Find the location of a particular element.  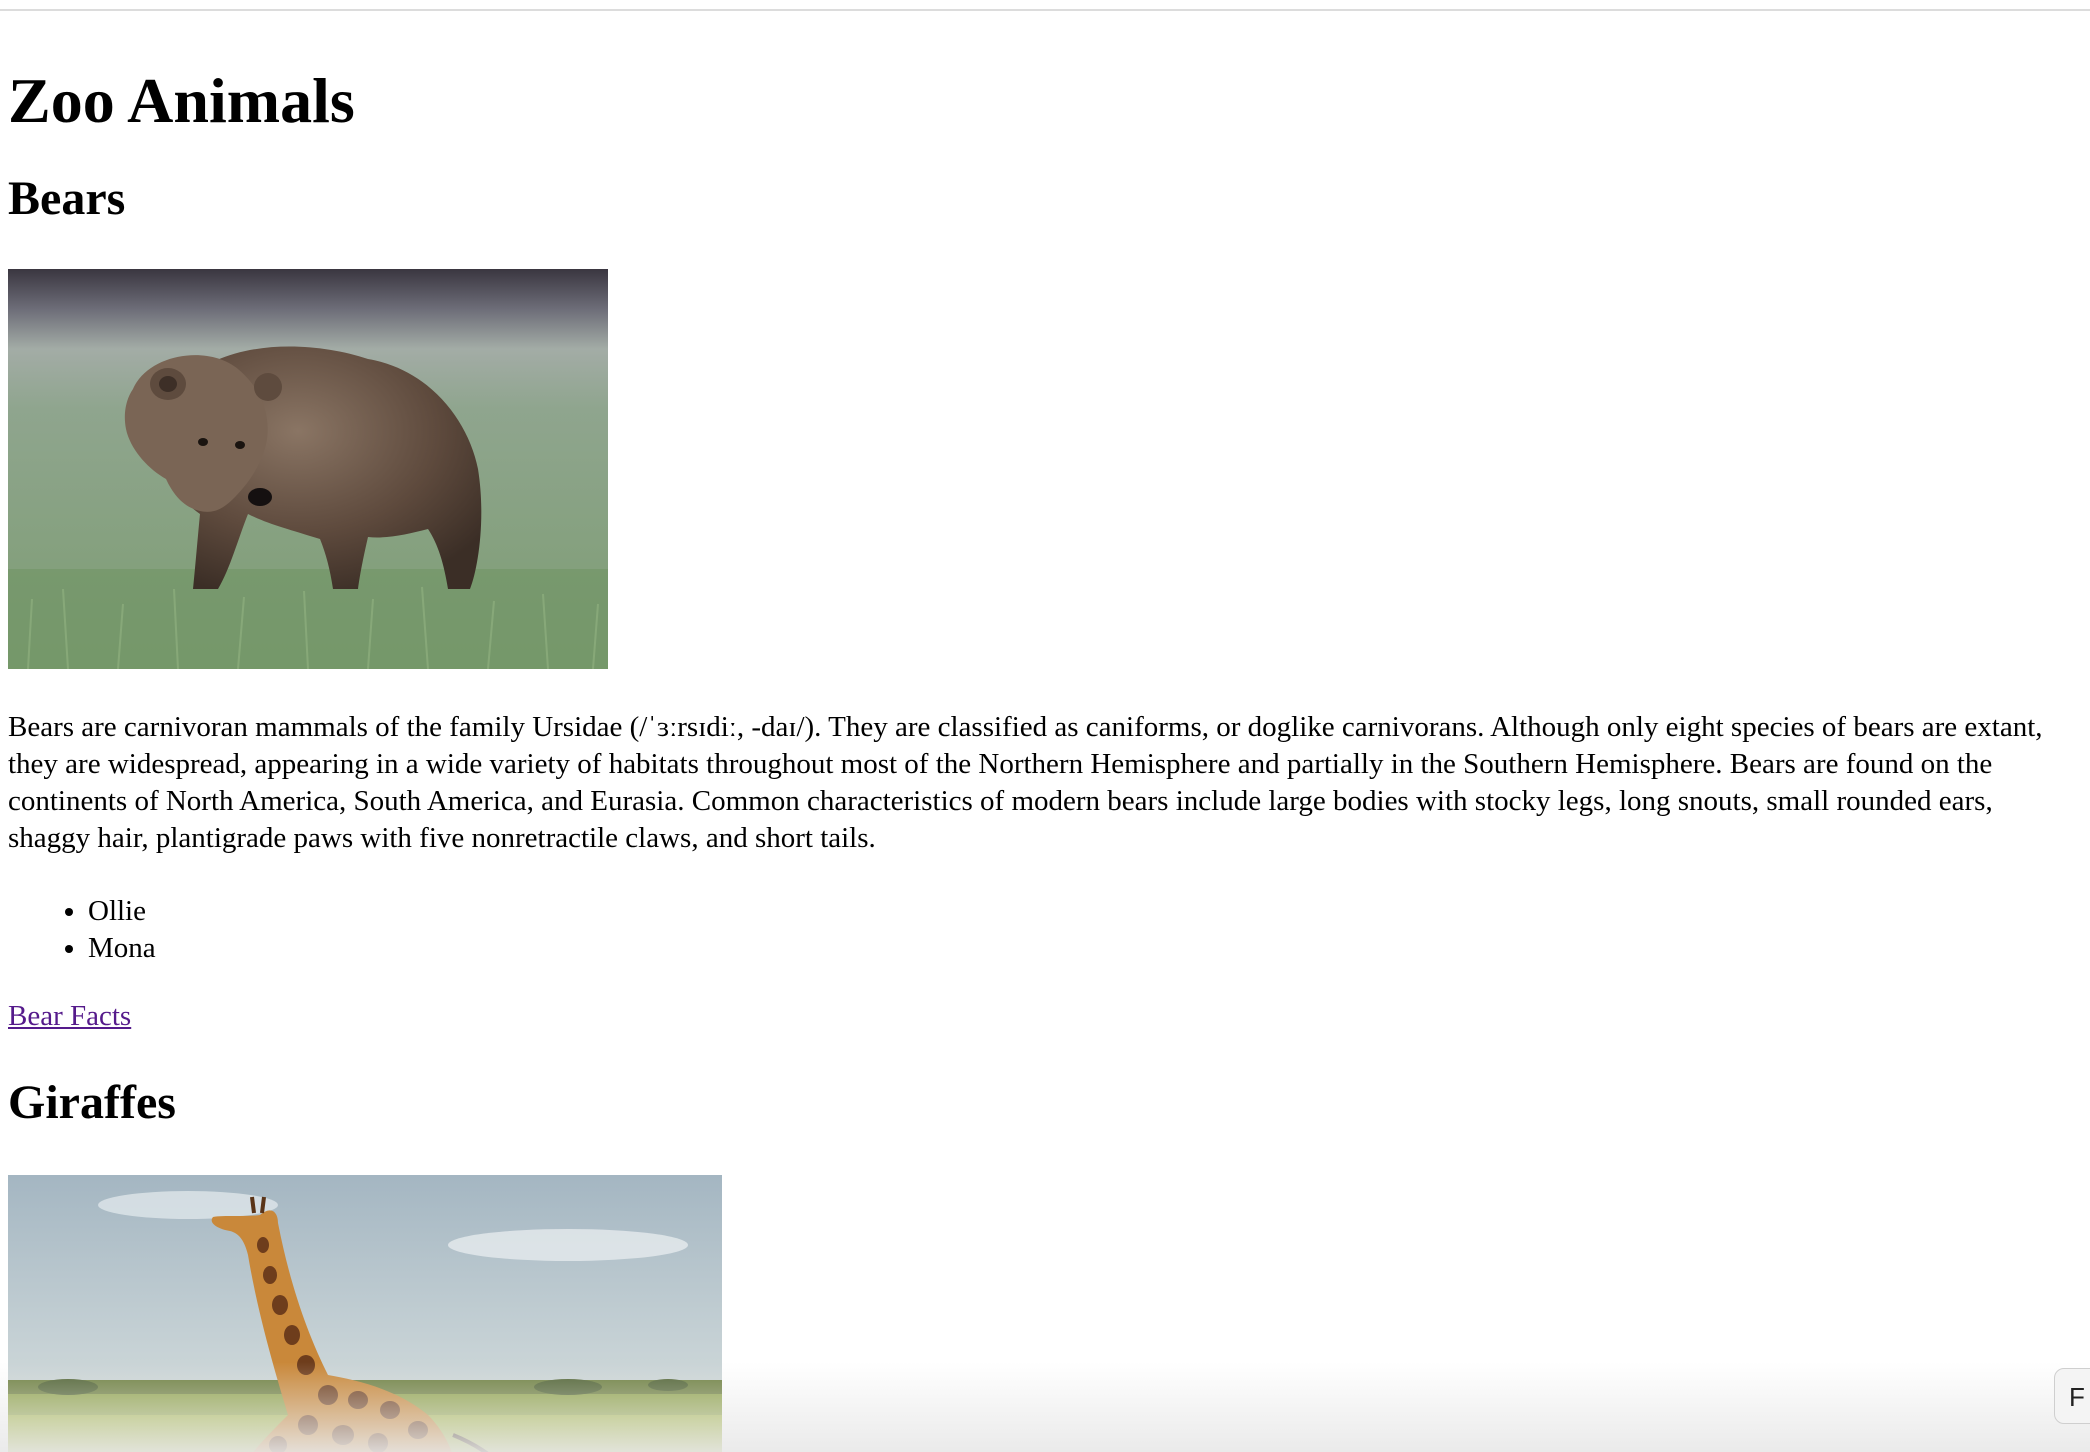

list-item: Mona is located at coordinates (1078, 948).